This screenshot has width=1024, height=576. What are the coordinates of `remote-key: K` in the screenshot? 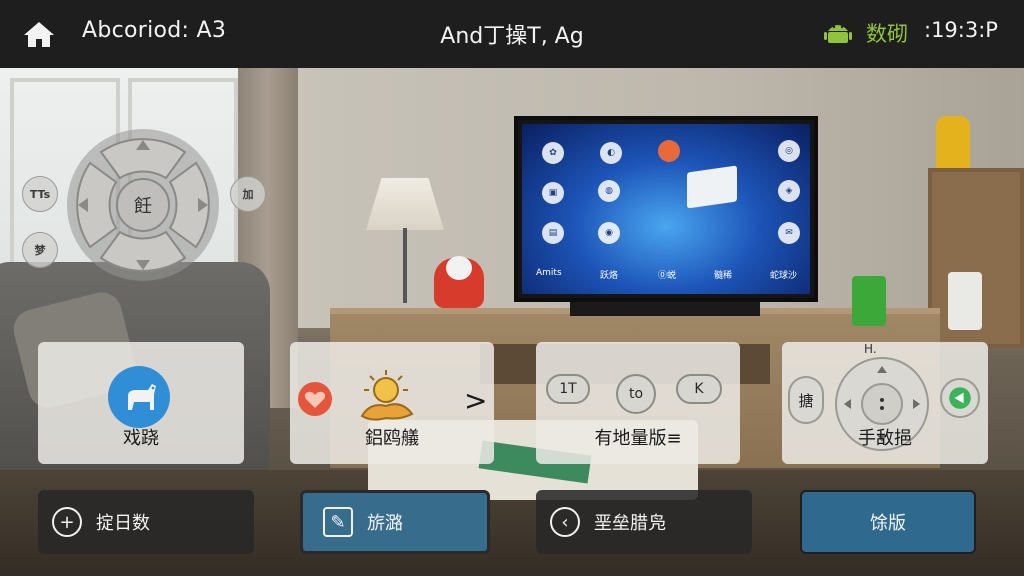 It's located at (699, 389).